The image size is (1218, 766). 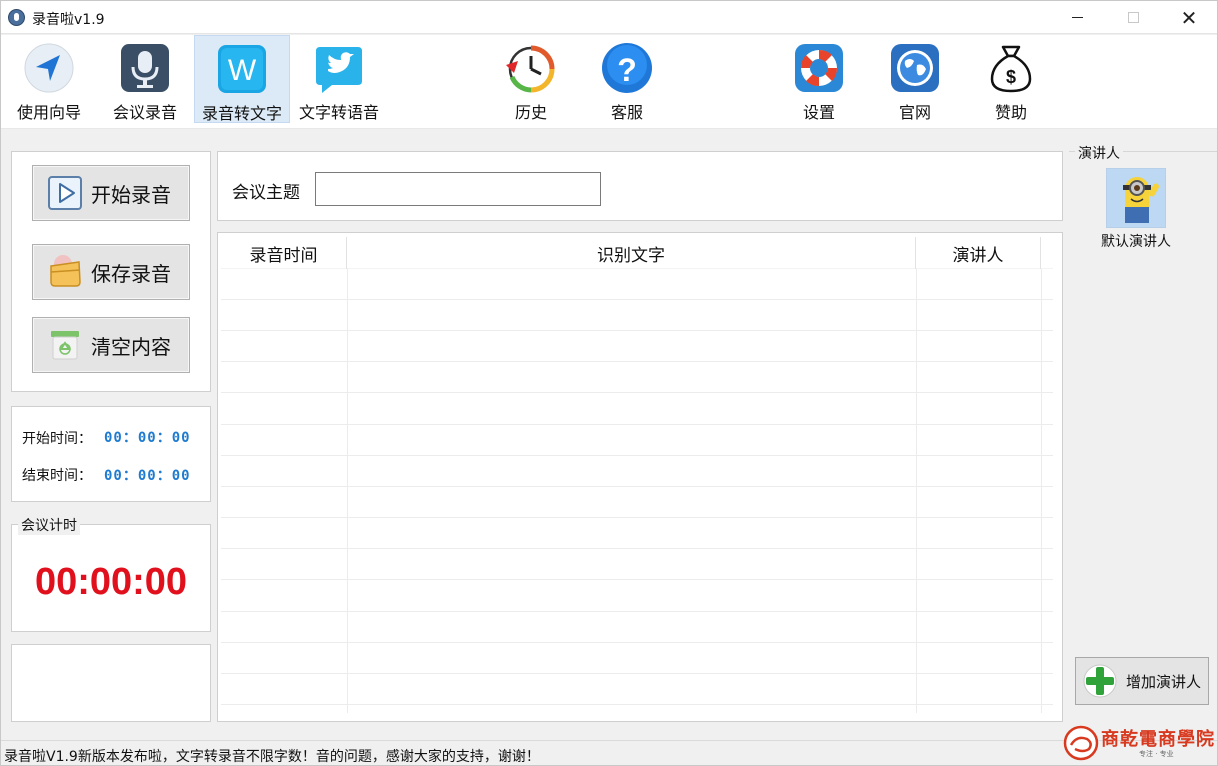 What do you see at coordinates (65, 193) in the screenshot?
I see `play-icon` at bounding box center [65, 193].